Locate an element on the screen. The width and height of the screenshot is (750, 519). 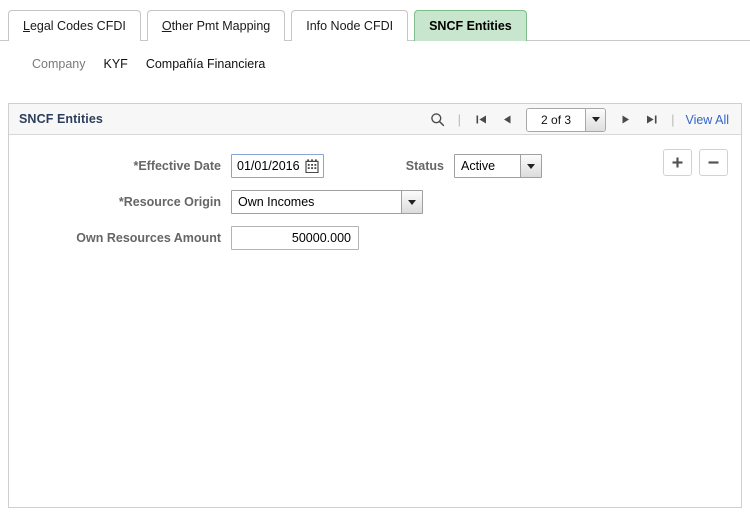
tab-legal-codes-cfdi-label: egal Codes CFDI is located at coordinates (77, 26).